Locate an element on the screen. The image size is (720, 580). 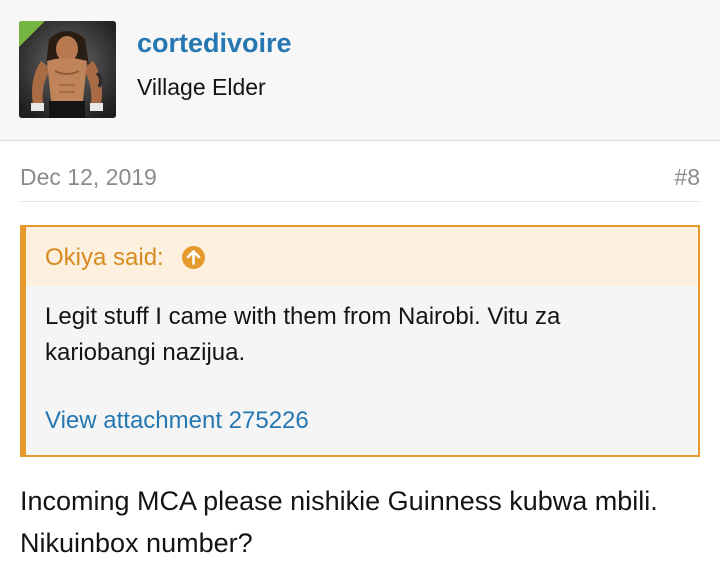
username-link: cortedivoire is located at coordinates (214, 43).